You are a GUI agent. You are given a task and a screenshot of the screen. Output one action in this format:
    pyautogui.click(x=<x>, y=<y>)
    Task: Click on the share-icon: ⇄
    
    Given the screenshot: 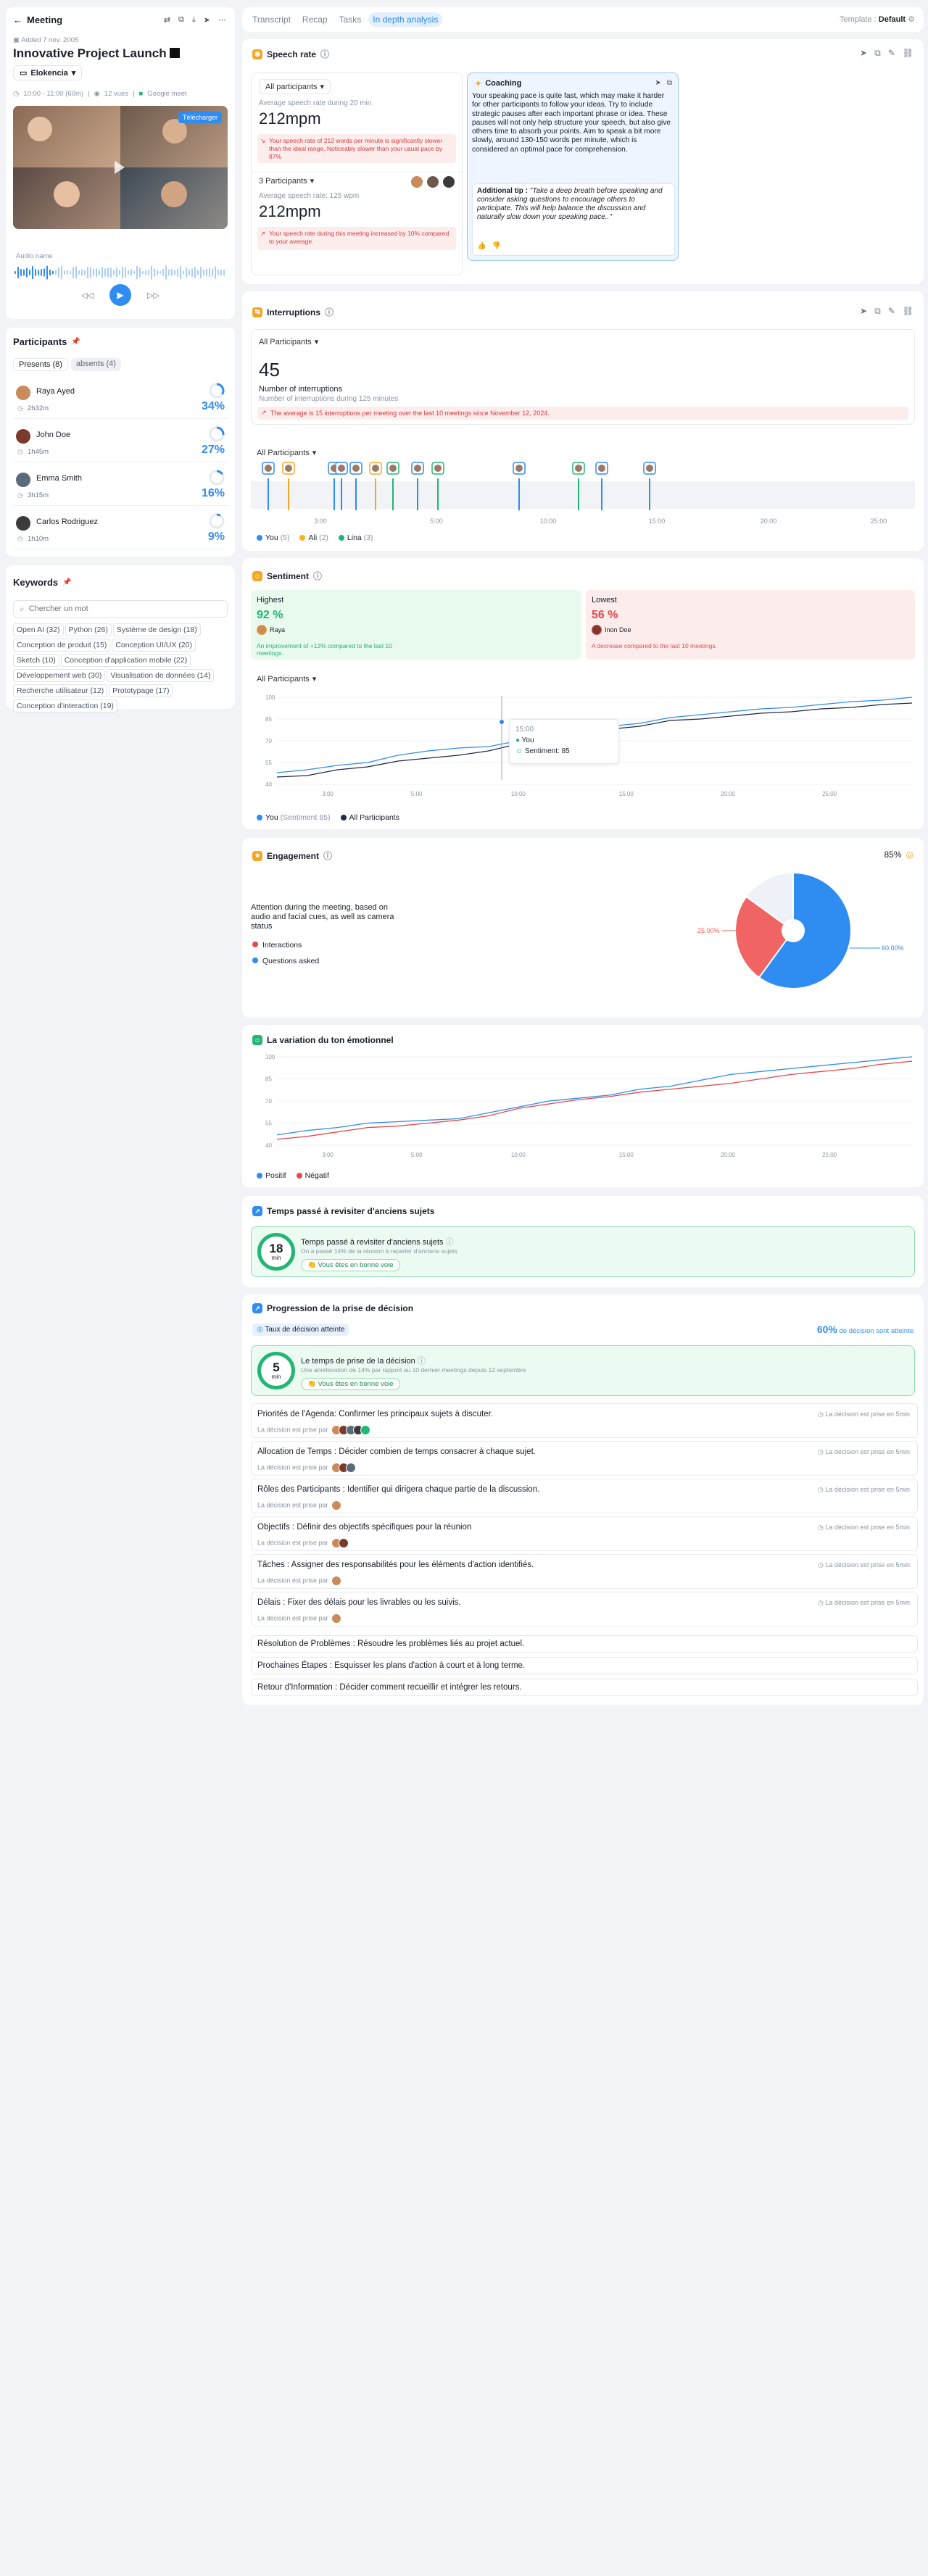 What is the action you would take?
    pyautogui.click(x=167, y=20)
    